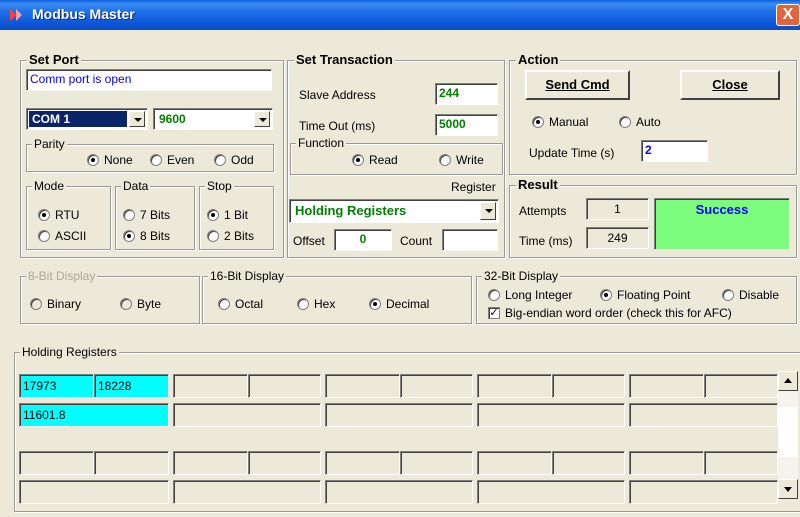  Describe the element at coordinates (530, 295) in the screenshot. I see `display32-long-radio: Long Integer` at that location.